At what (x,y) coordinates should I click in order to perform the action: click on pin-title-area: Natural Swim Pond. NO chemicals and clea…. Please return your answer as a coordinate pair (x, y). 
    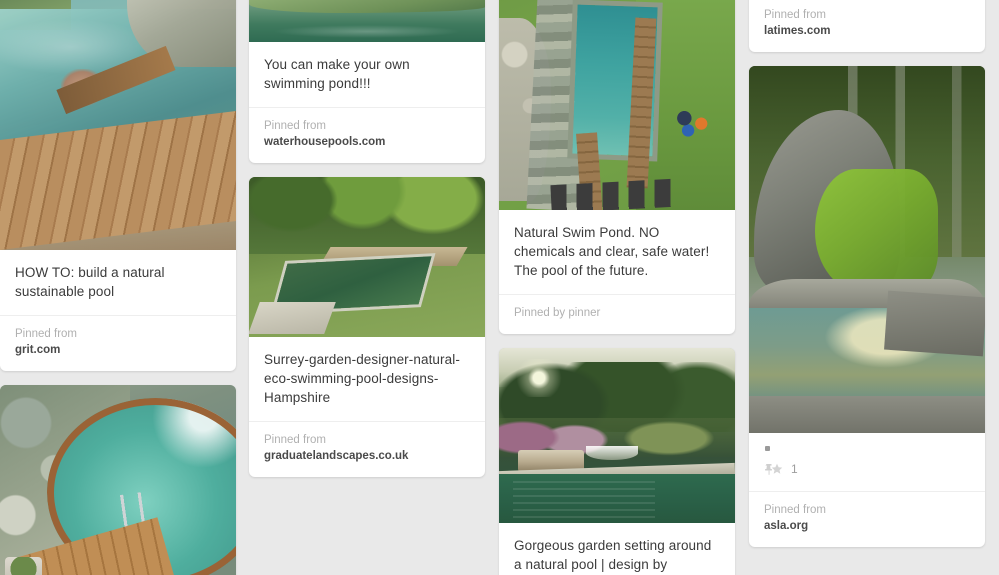
    Looking at the image, I should click on (617, 252).